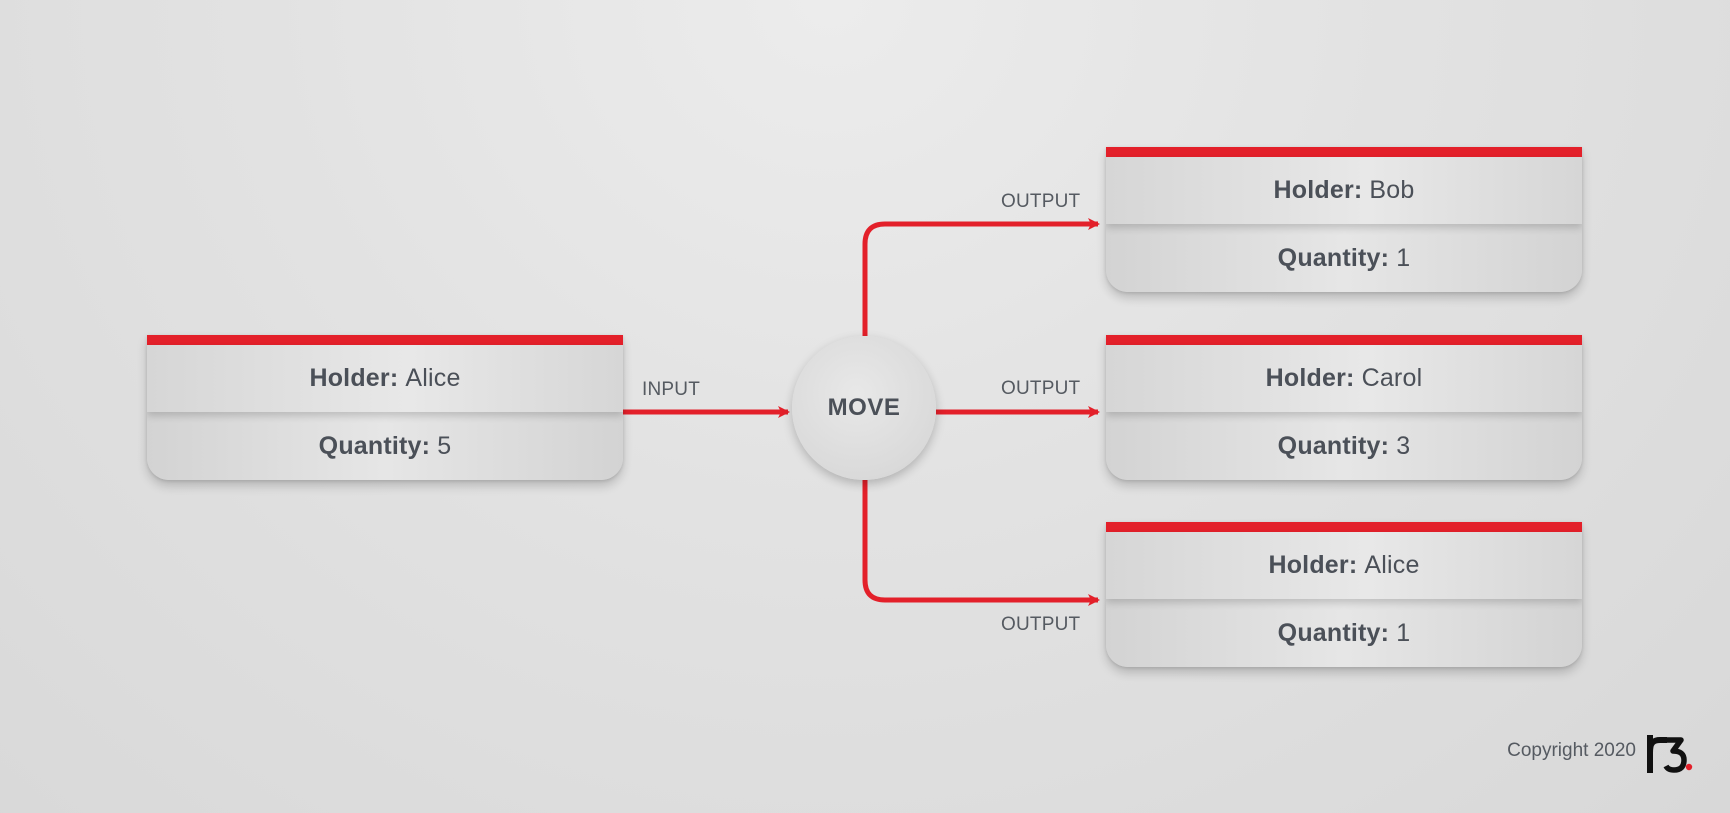  I want to click on holder-row: Holder: Bob, so click(1344, 190).